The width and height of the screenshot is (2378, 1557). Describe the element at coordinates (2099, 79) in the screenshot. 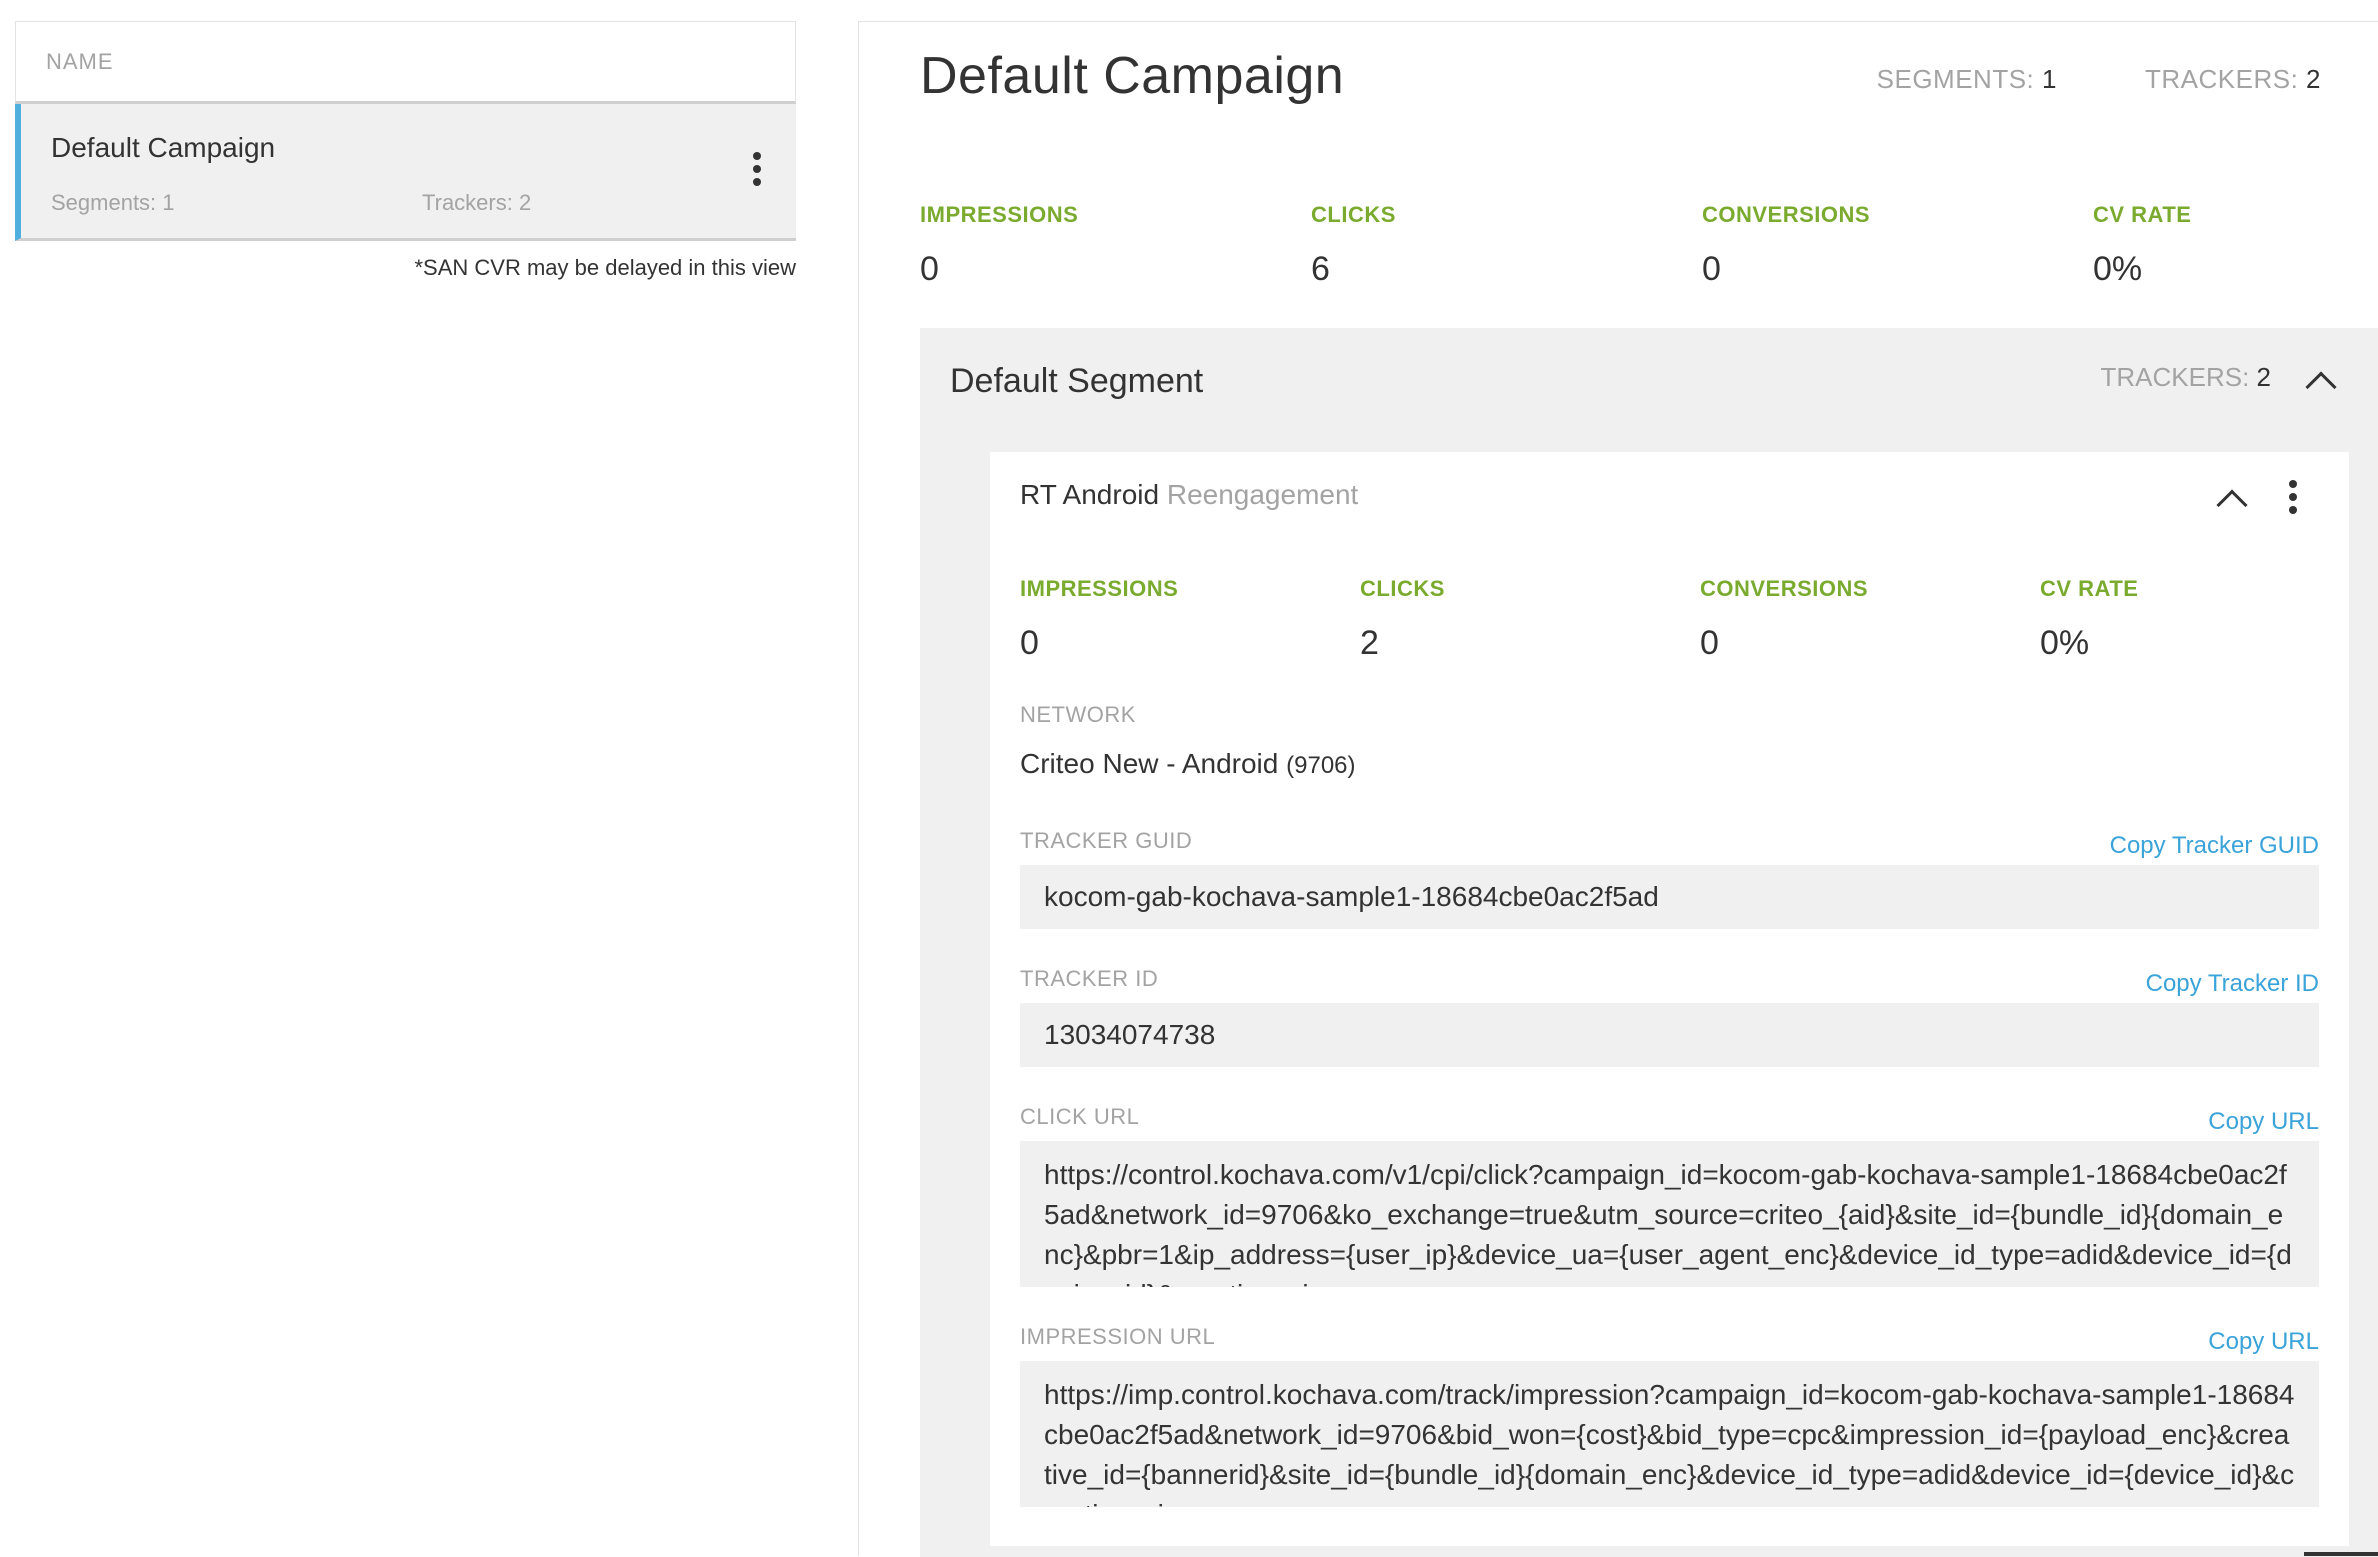

I see `campaign-counts: SEGMENTS: 1 TRACKERS: 2` at that location.